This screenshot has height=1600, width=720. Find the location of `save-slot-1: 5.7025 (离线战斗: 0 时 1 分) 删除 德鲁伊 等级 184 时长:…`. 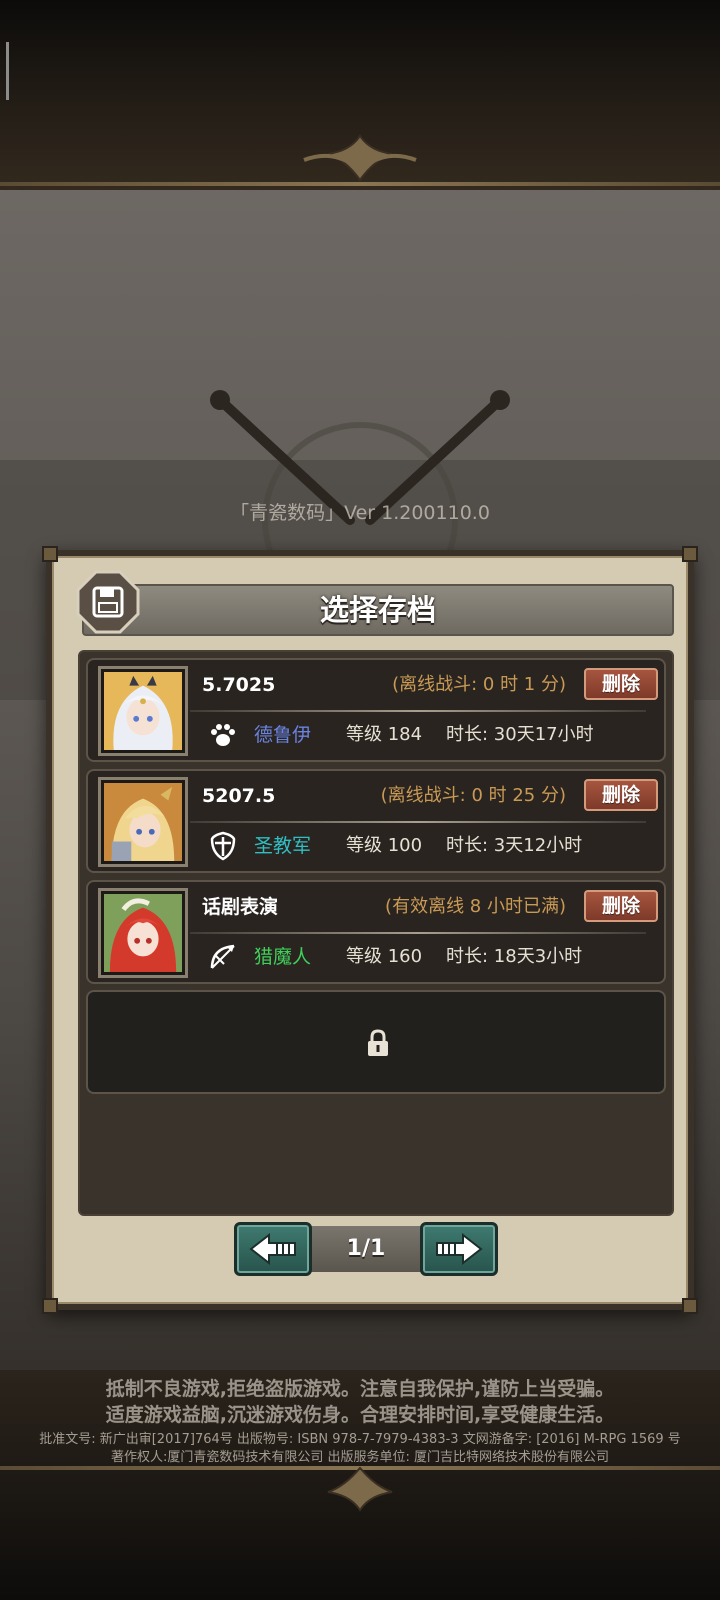

save-slot-1: 5.7025 (离线战斗: 0 时 1 分) 删除 德鲁伊 等级 184 时长:… is located at coordinates (376, 710).